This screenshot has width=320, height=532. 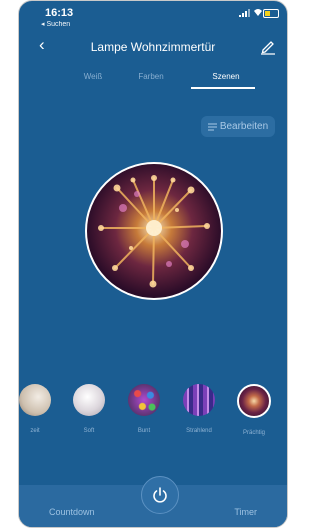 I want to click on fireworks-image, so click(x=154, y=231).